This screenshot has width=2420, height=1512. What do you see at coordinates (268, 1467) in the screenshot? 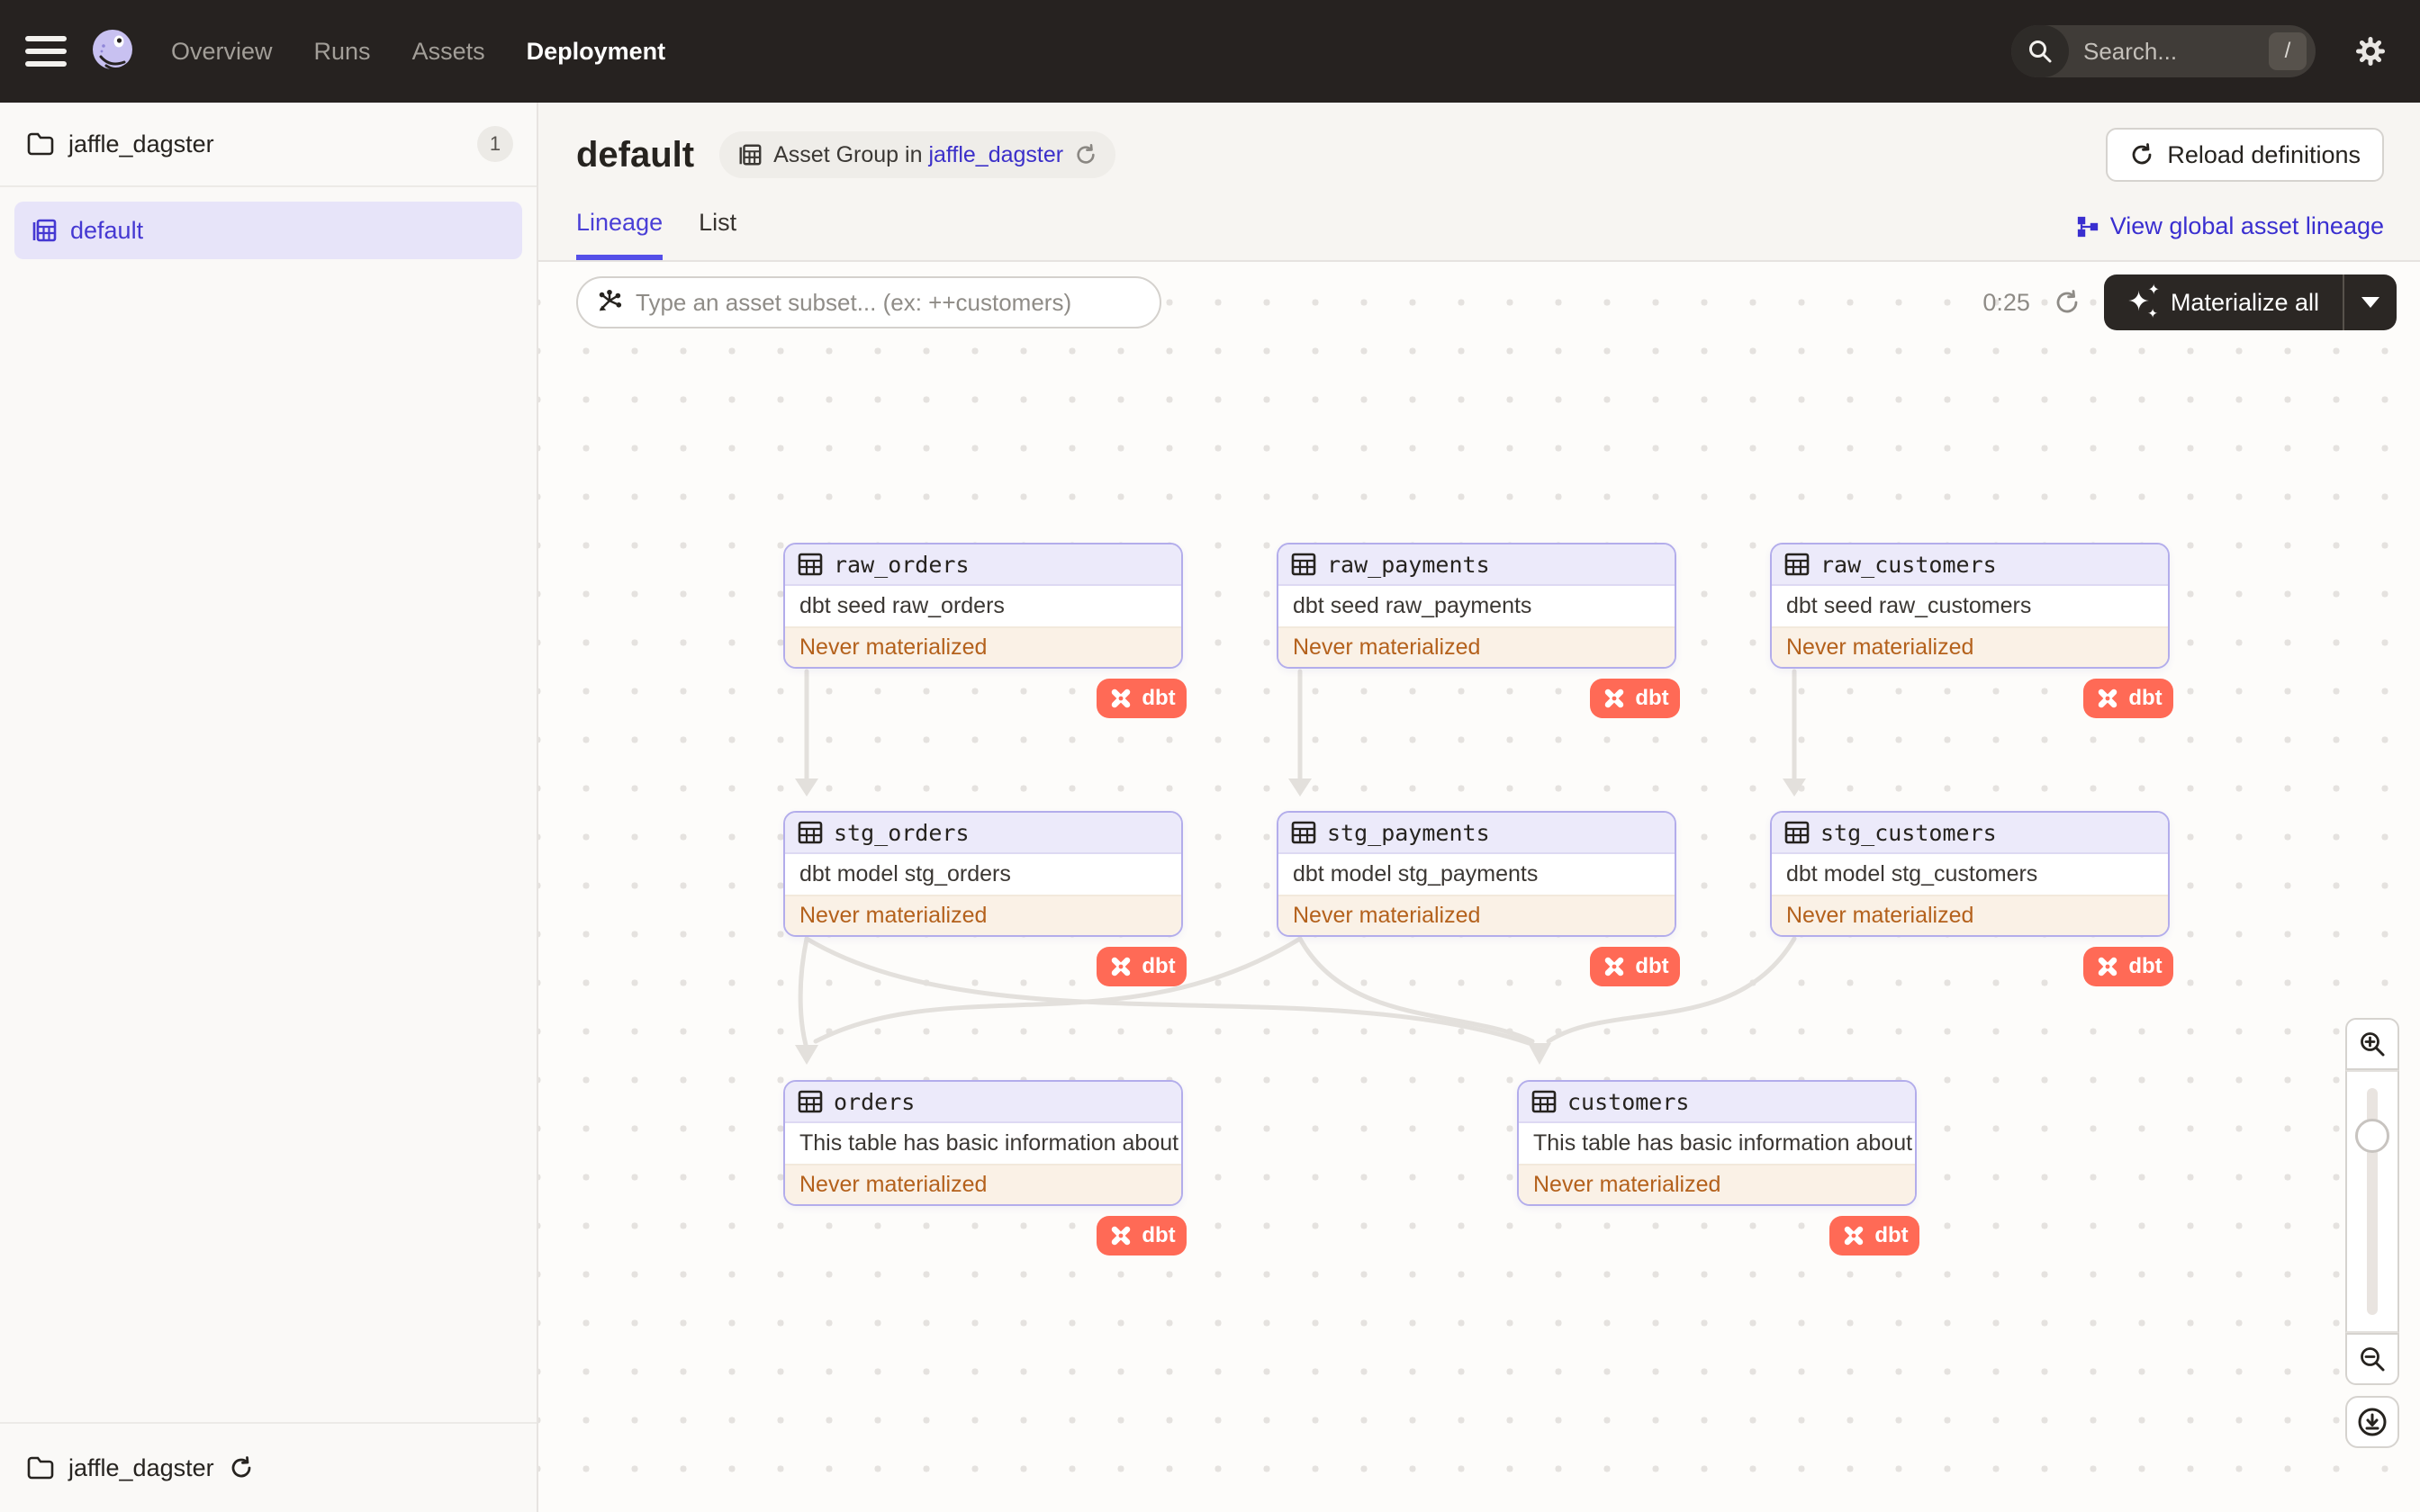
I see `sidebar-footer-repo: jaffle_dagster` at bounding box center [268, 1467].